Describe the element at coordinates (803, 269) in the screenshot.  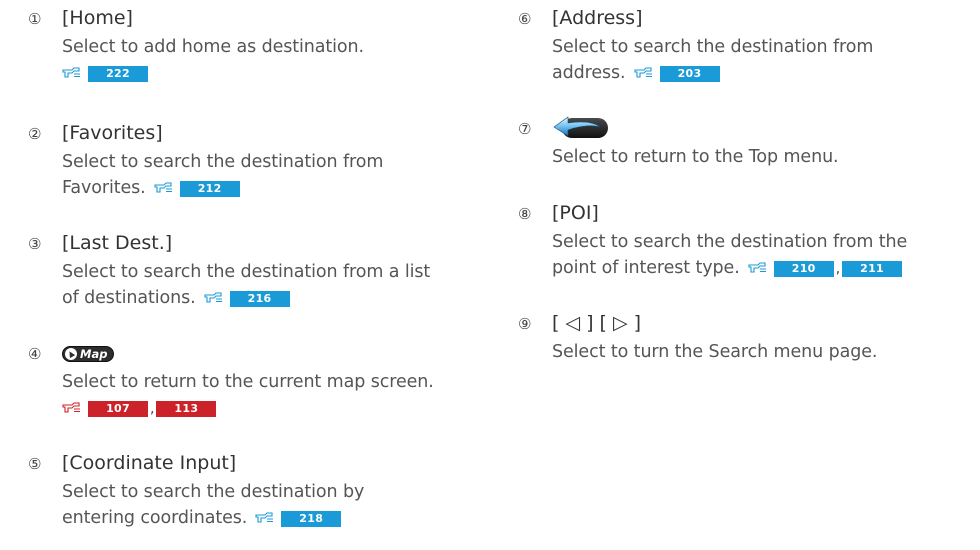
I see `page-ref-badge: 210` at that location.